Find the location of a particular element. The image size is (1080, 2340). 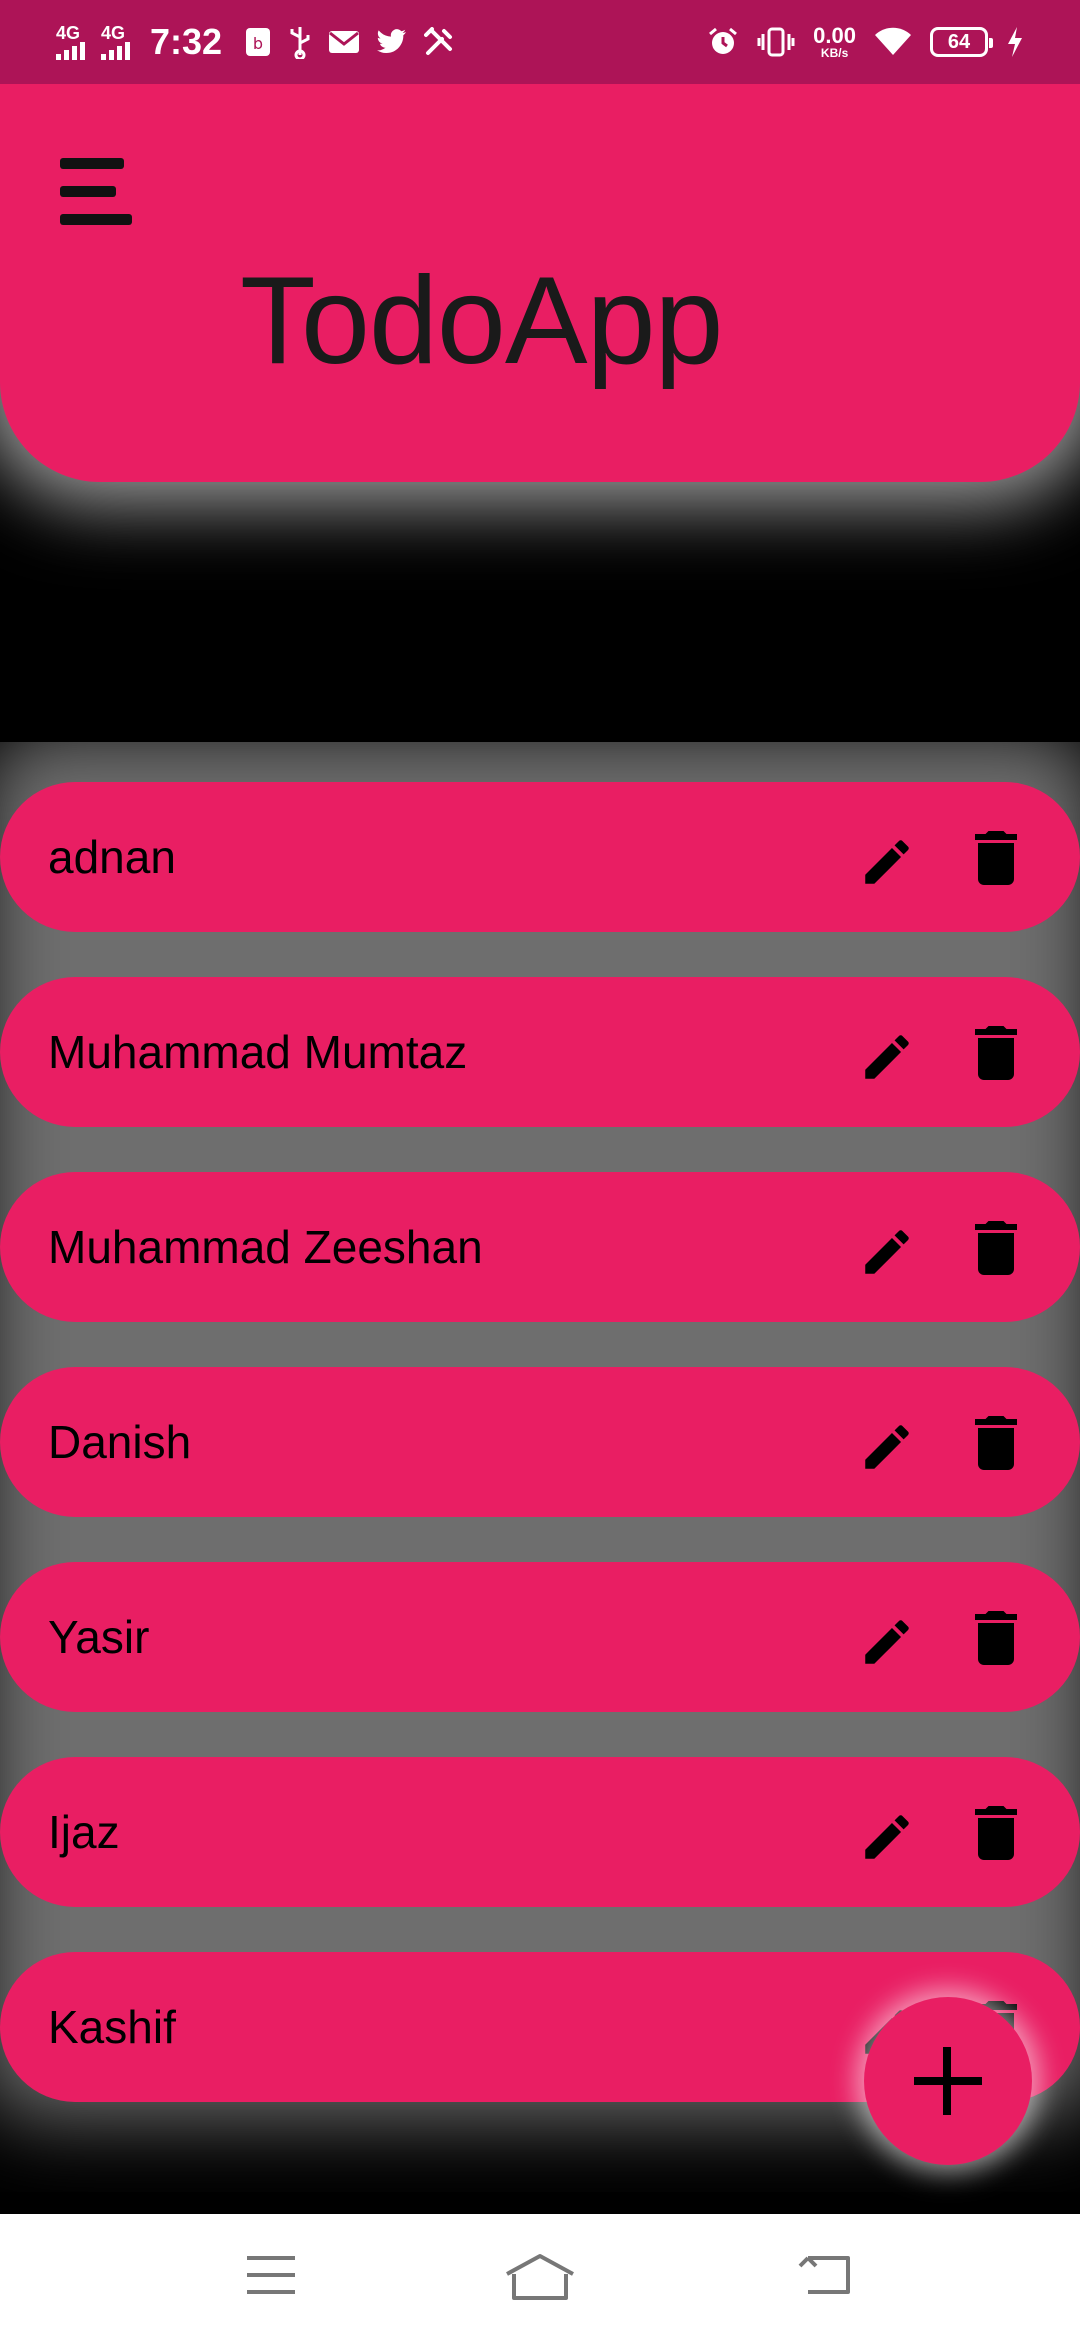

home-icon is located at coordinates (540, 2277).